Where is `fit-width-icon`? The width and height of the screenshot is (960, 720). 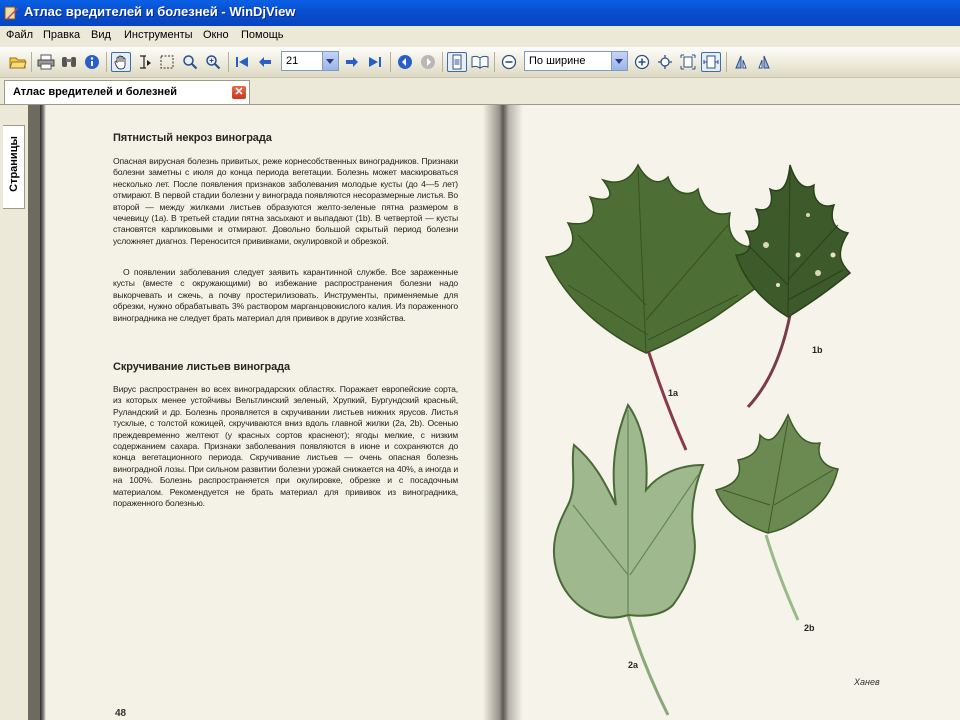 fit-width-icon is located at coordinates (711, 62).